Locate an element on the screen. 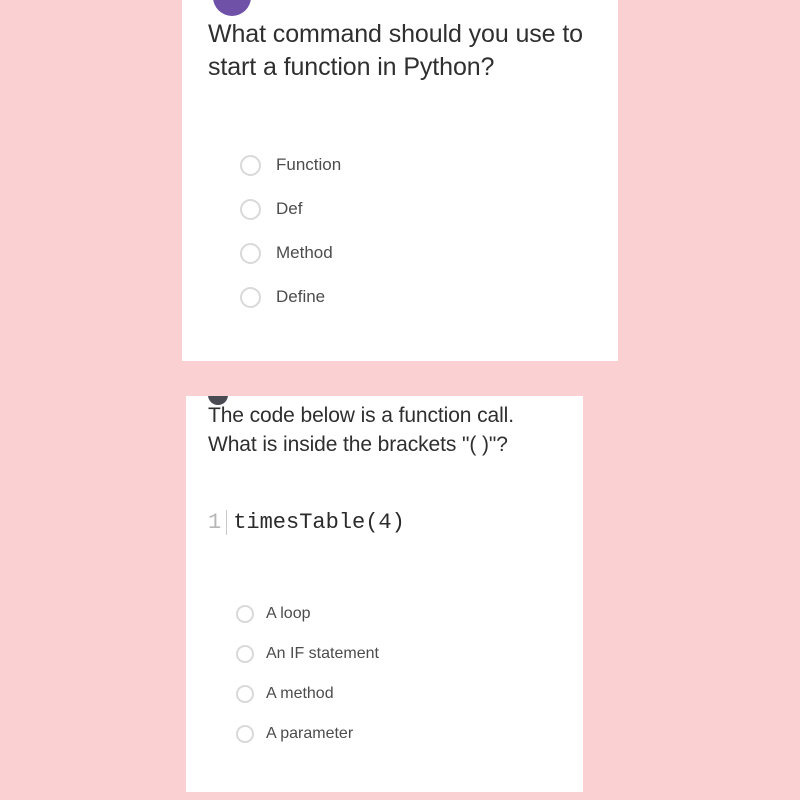 This screenshot has width=800, height=800. answer-option-a-method: A method is located at coordinates (307, 694).